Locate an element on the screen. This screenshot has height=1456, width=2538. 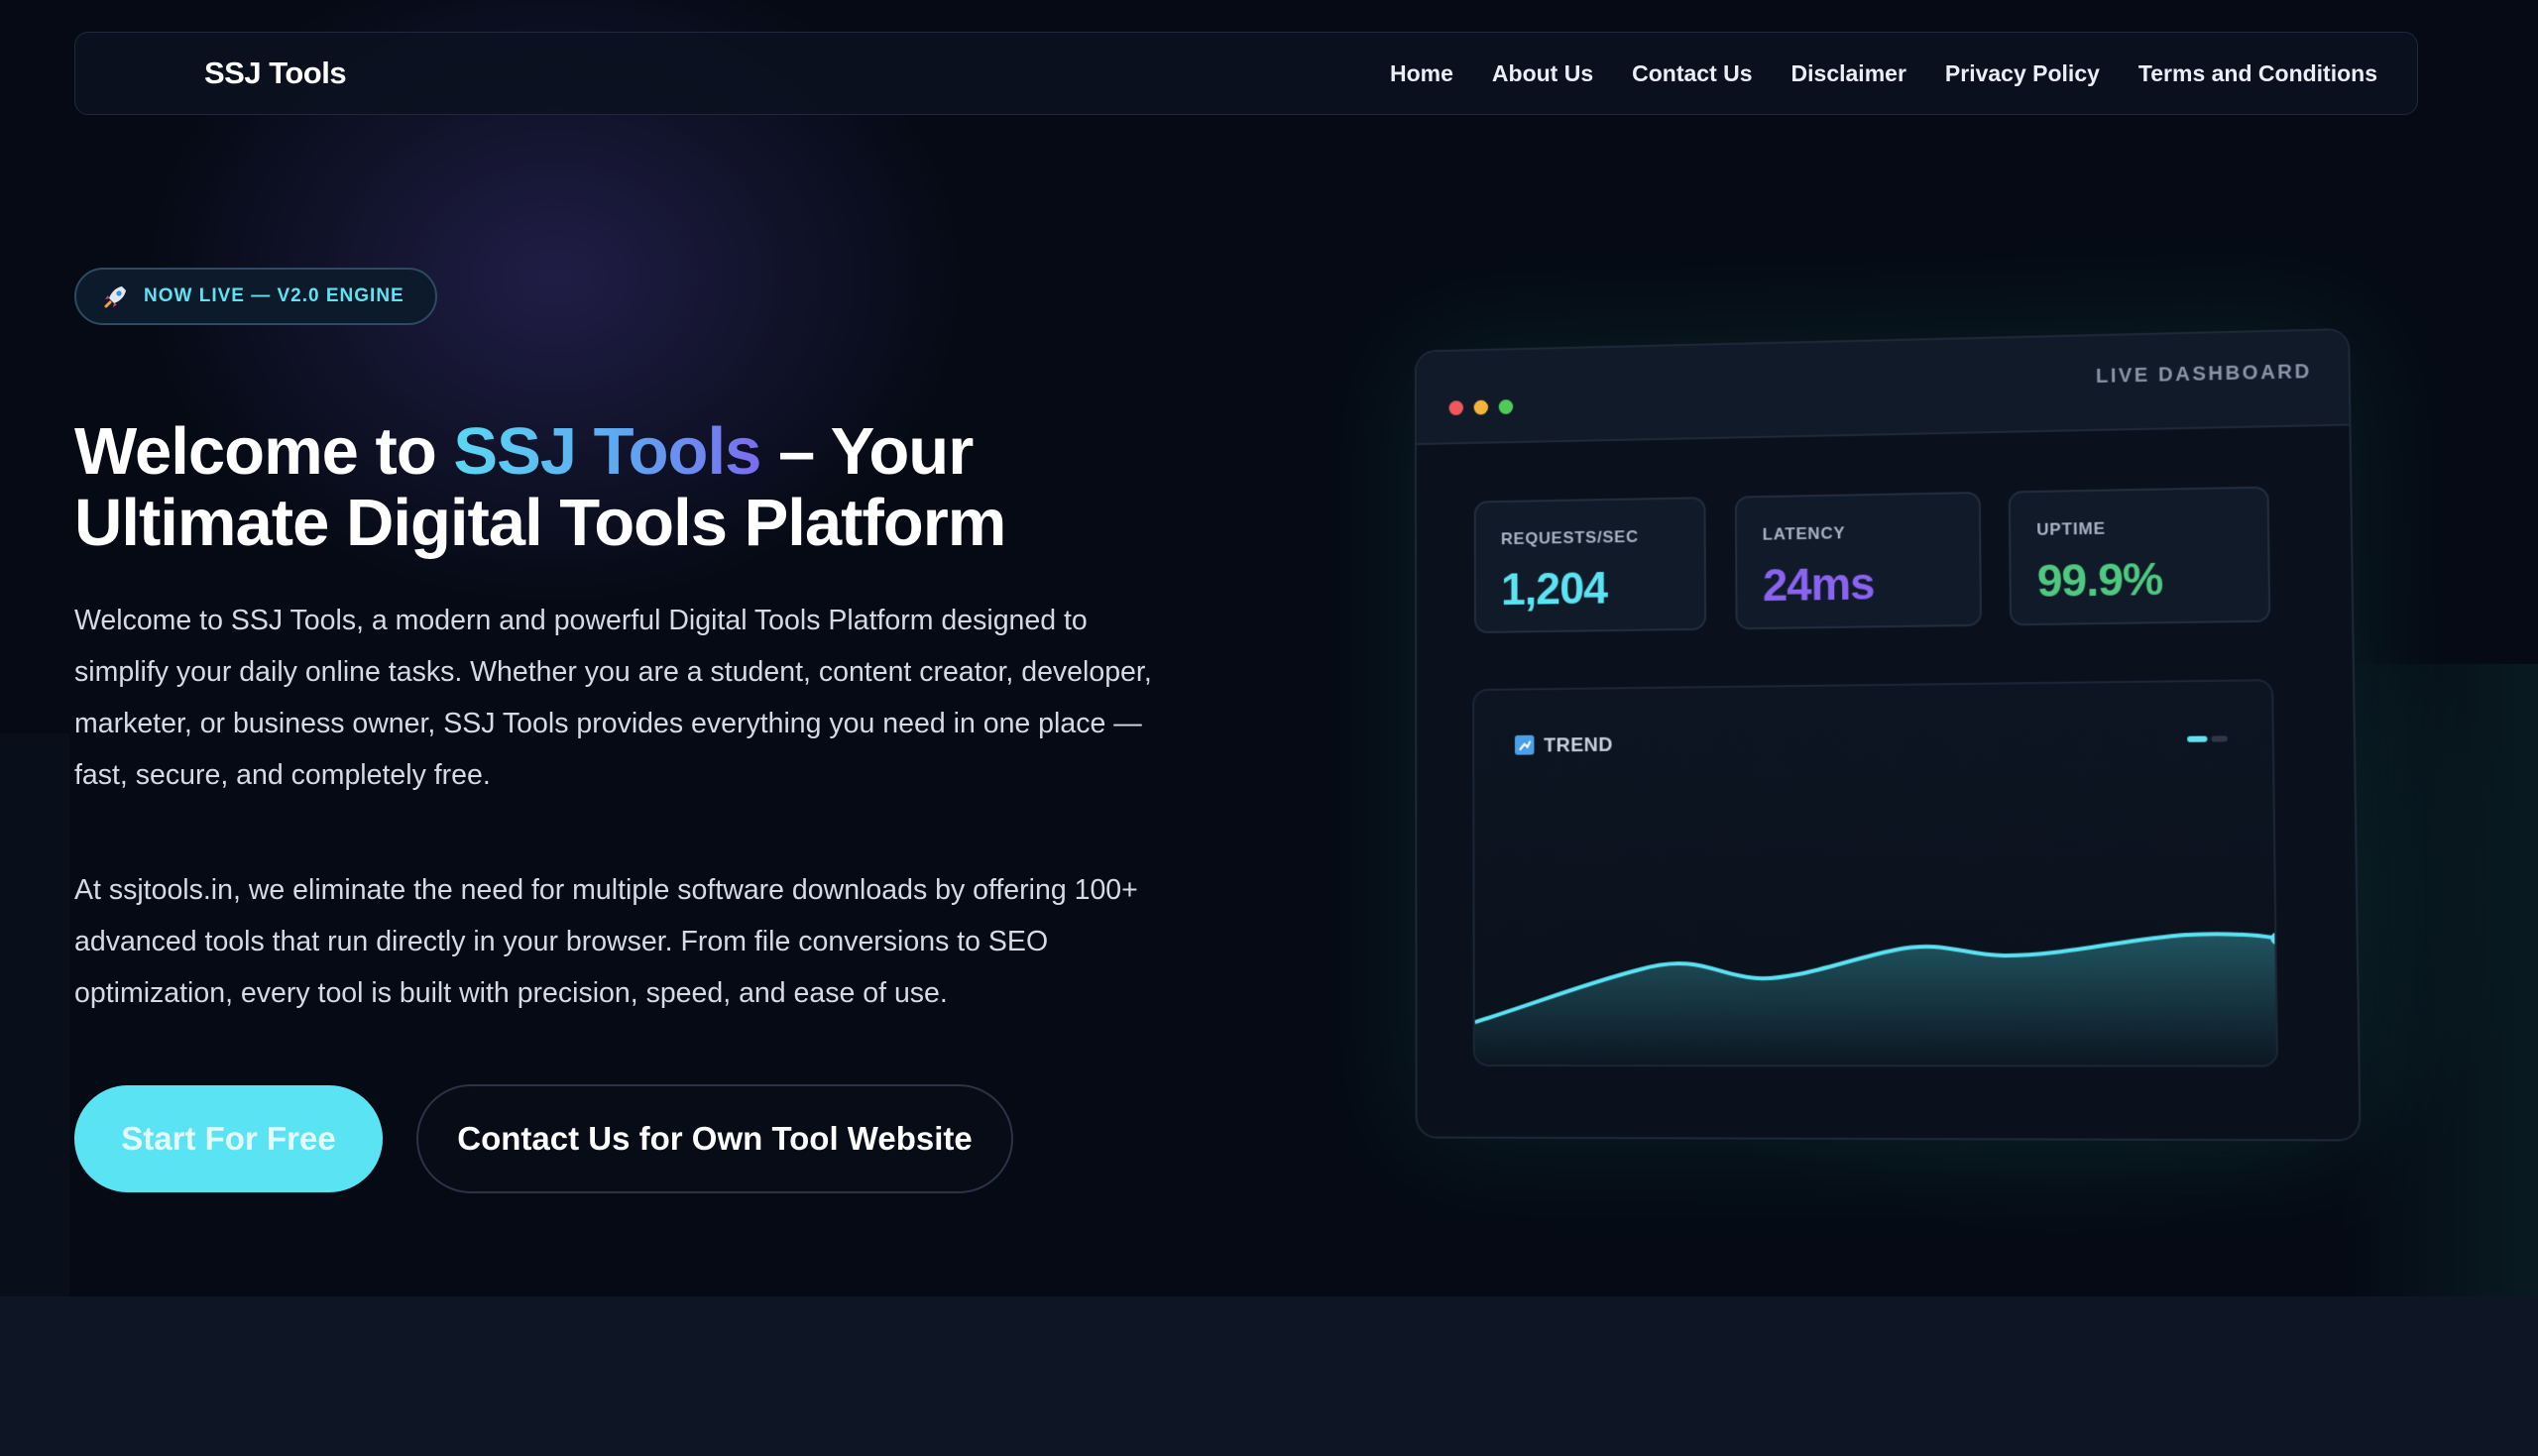
dashboard-title: LIVE DASHBOARD is located at coordinates (2204, 374).